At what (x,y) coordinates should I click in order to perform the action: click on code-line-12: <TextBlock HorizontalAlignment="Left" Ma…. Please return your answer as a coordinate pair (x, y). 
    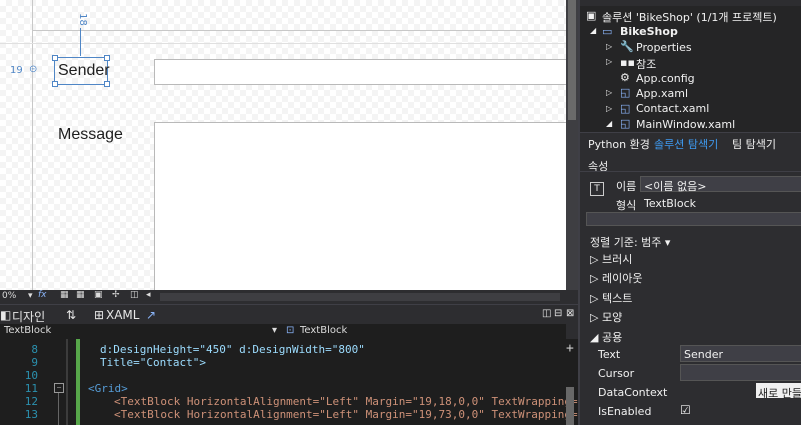
    Looking at the image, I should click on (352, 401).